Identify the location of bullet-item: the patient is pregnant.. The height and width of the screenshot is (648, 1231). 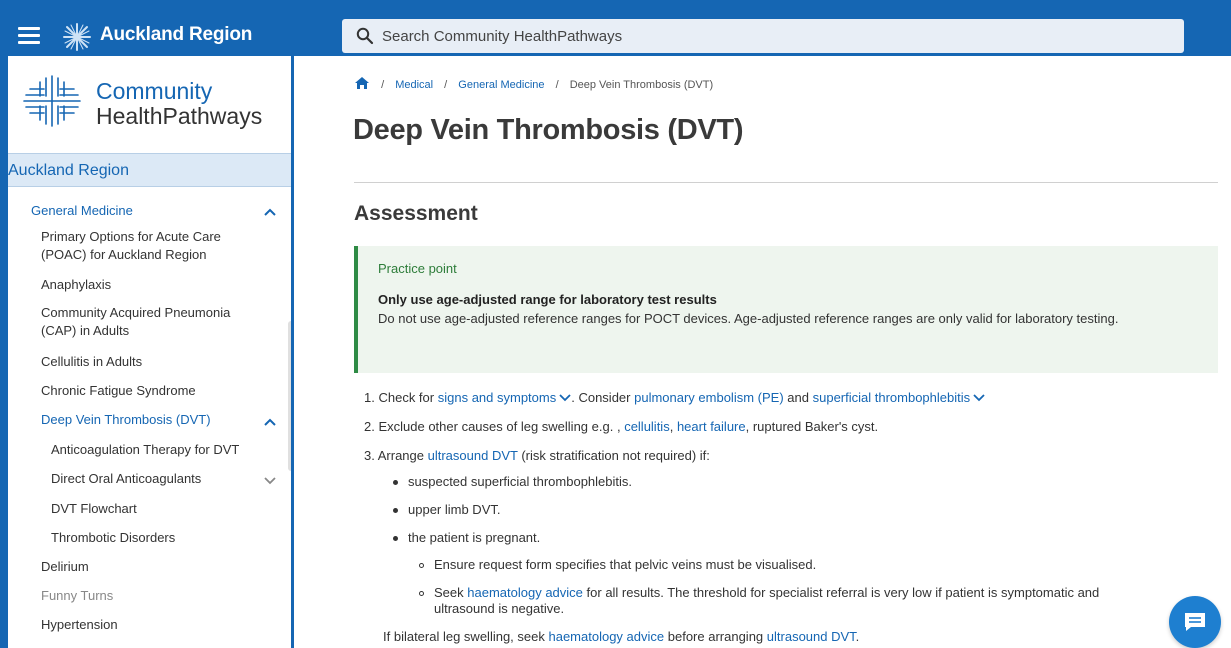
(474, 537).